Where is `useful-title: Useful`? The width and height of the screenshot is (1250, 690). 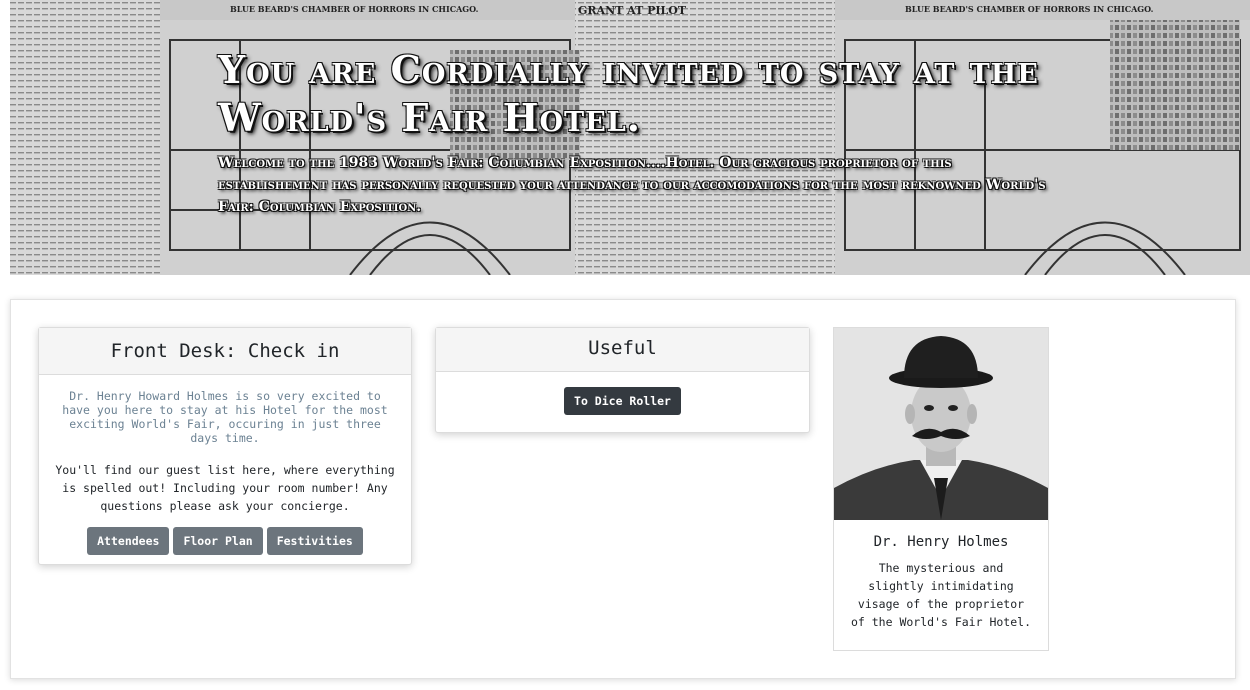
useful-title: Useful is located at coordinates (622, 350).